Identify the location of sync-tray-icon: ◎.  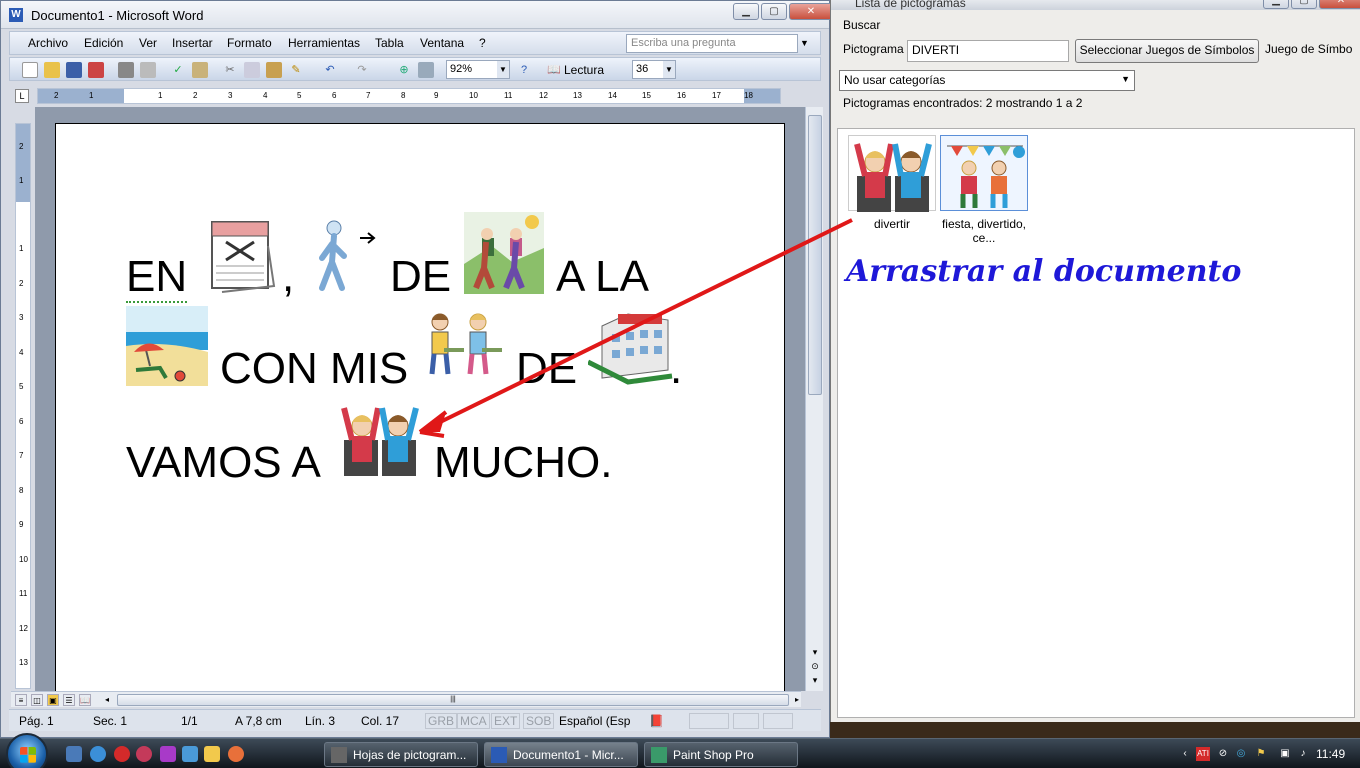
(1241, 754).